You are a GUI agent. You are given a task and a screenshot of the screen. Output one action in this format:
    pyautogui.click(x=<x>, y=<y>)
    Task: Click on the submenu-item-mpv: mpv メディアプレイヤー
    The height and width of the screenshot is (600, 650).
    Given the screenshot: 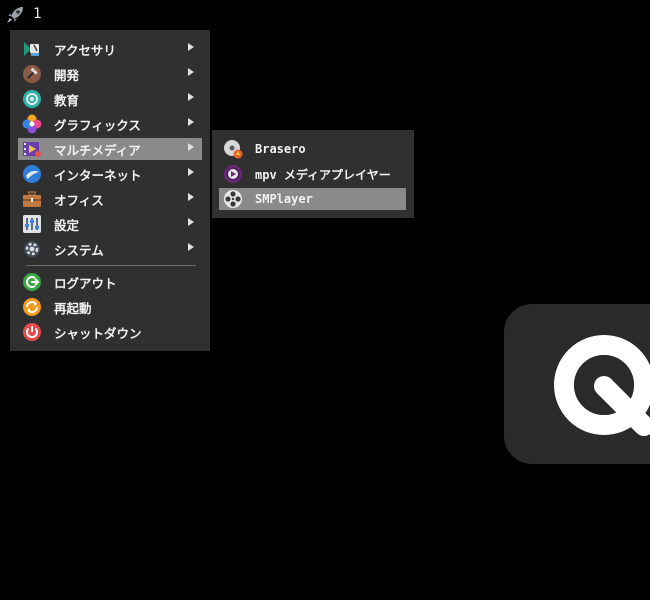 What is the action you would take?
    pyautogui.click(x=312, y=174)
    